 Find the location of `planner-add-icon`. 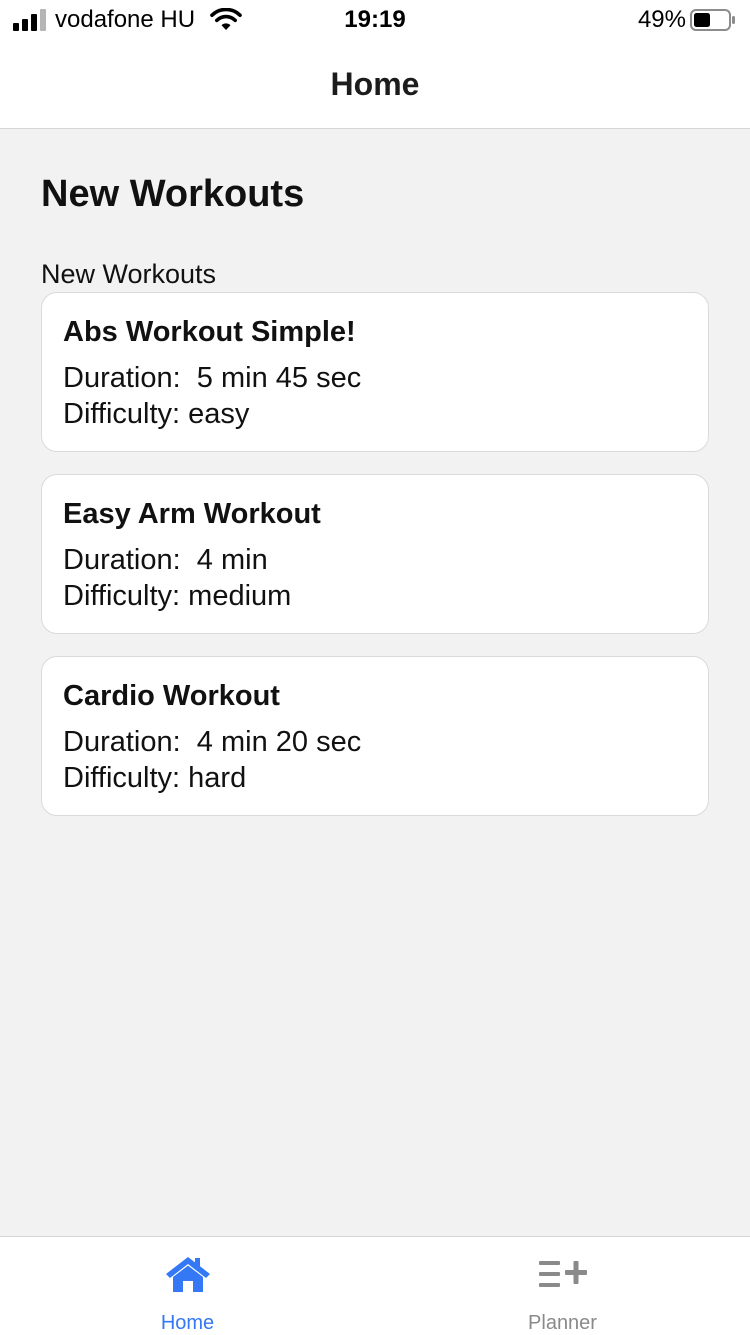

planner-add-icon is located at coordinates (562, 1274).